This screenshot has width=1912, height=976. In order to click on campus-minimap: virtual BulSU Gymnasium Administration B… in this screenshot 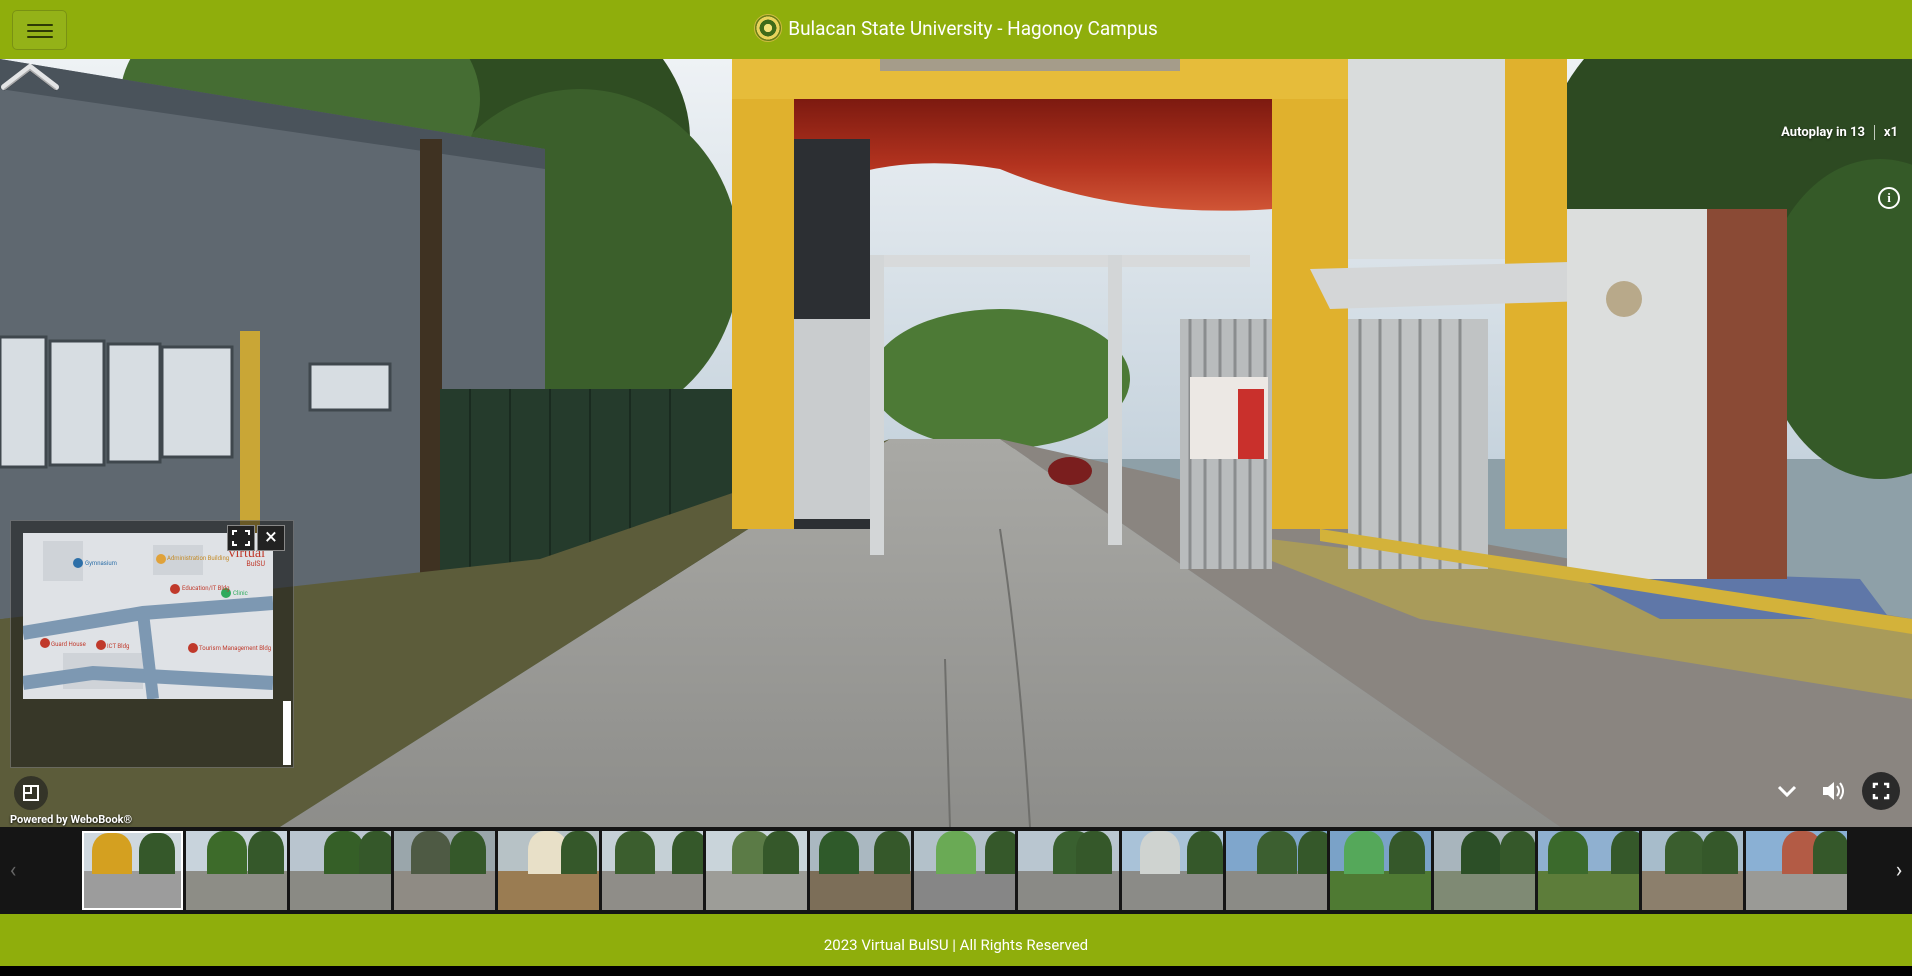, I will do `click(148, 616)`.